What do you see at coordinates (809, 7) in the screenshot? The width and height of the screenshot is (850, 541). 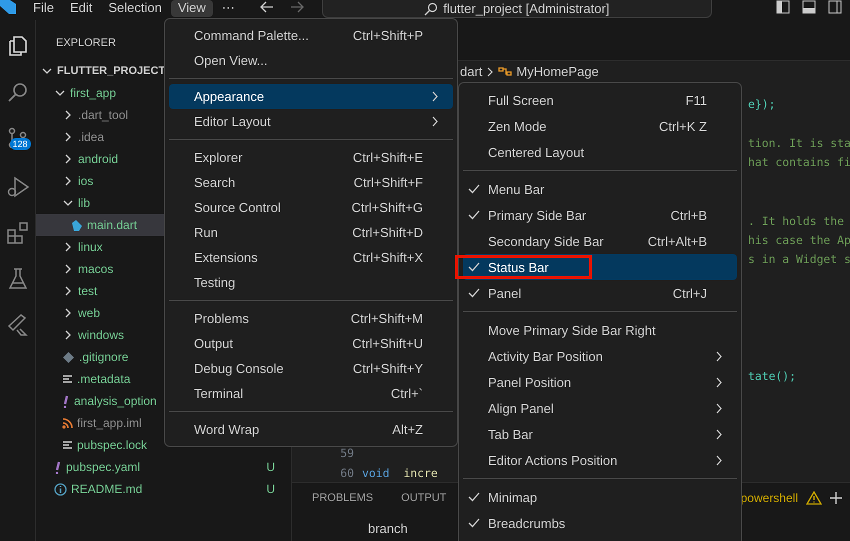 I see `panel-layout-icon` at bounding box center [809, 7].